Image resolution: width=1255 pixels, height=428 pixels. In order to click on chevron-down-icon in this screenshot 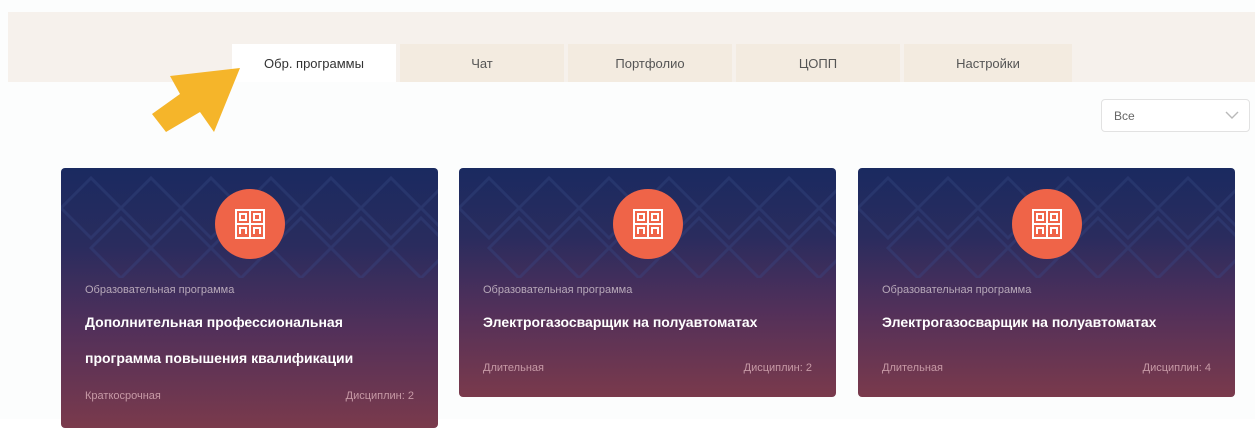, I will do `click(1232, 115)`.